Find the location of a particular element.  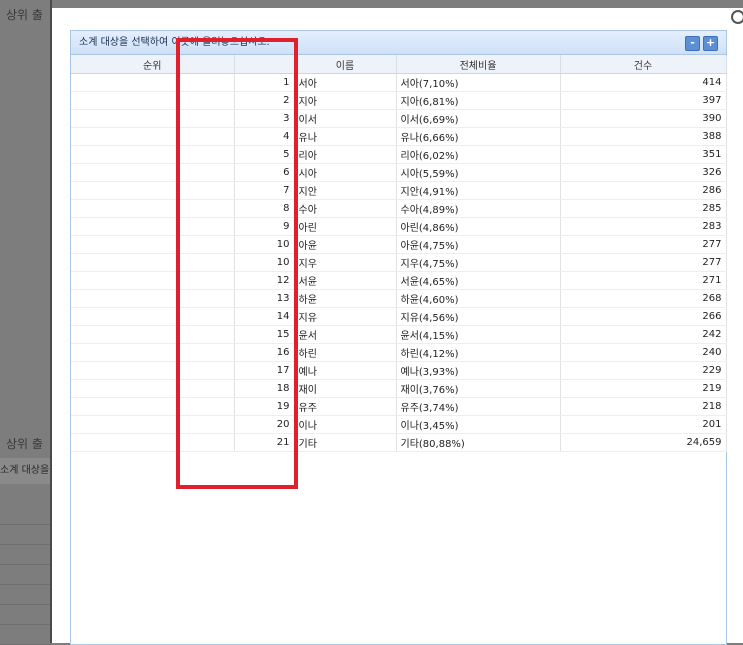

cell-ratio: 지아(6,81%) is located at coordinates (478, 100).